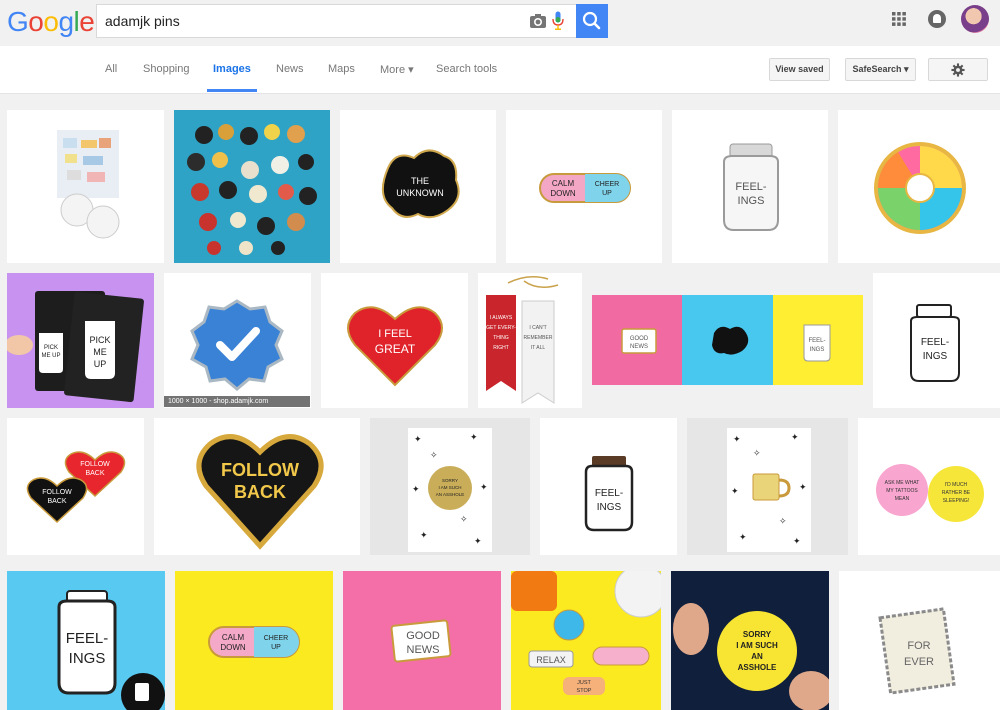 The width and height of the screenshot is (1000, 710). I want to click on google-logo: Google, so click(51, 22).